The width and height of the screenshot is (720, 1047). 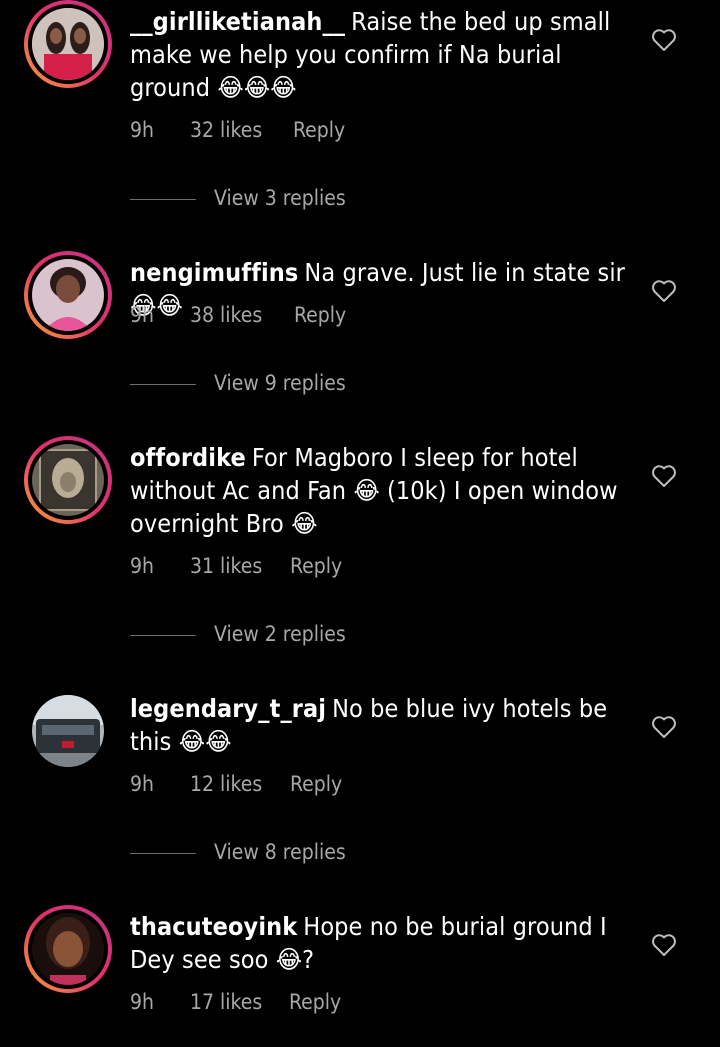 What do you see at coordinates (280, 852) in the screenshot?
I see `view-replies-label: View 8 replies` at bounding box center [280, 852].